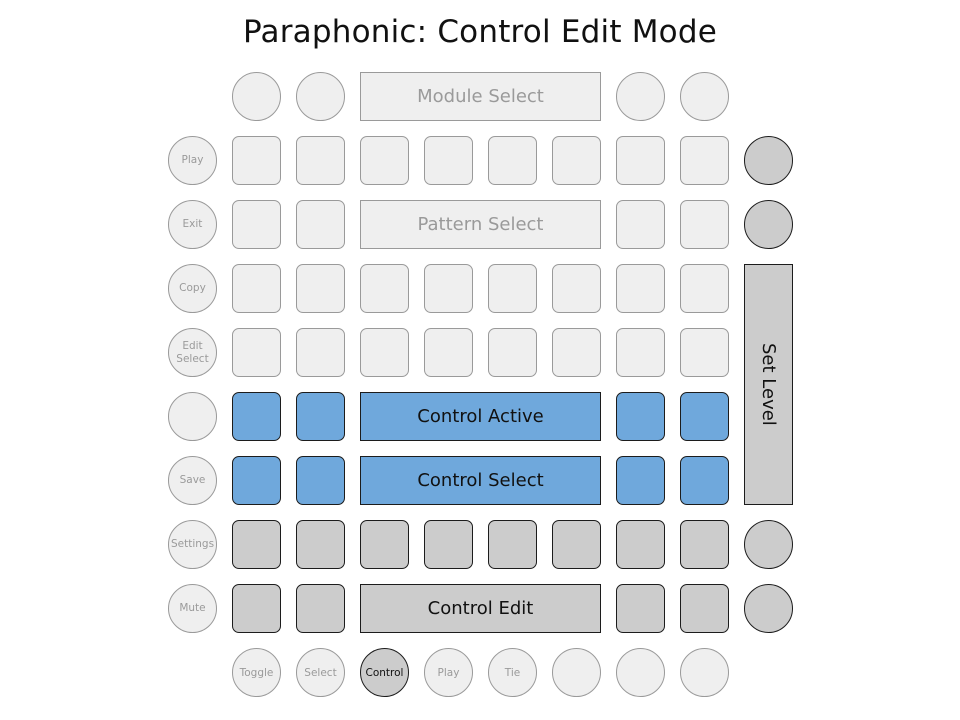  I want to click on pad-r7-c8, so click(704, 544).